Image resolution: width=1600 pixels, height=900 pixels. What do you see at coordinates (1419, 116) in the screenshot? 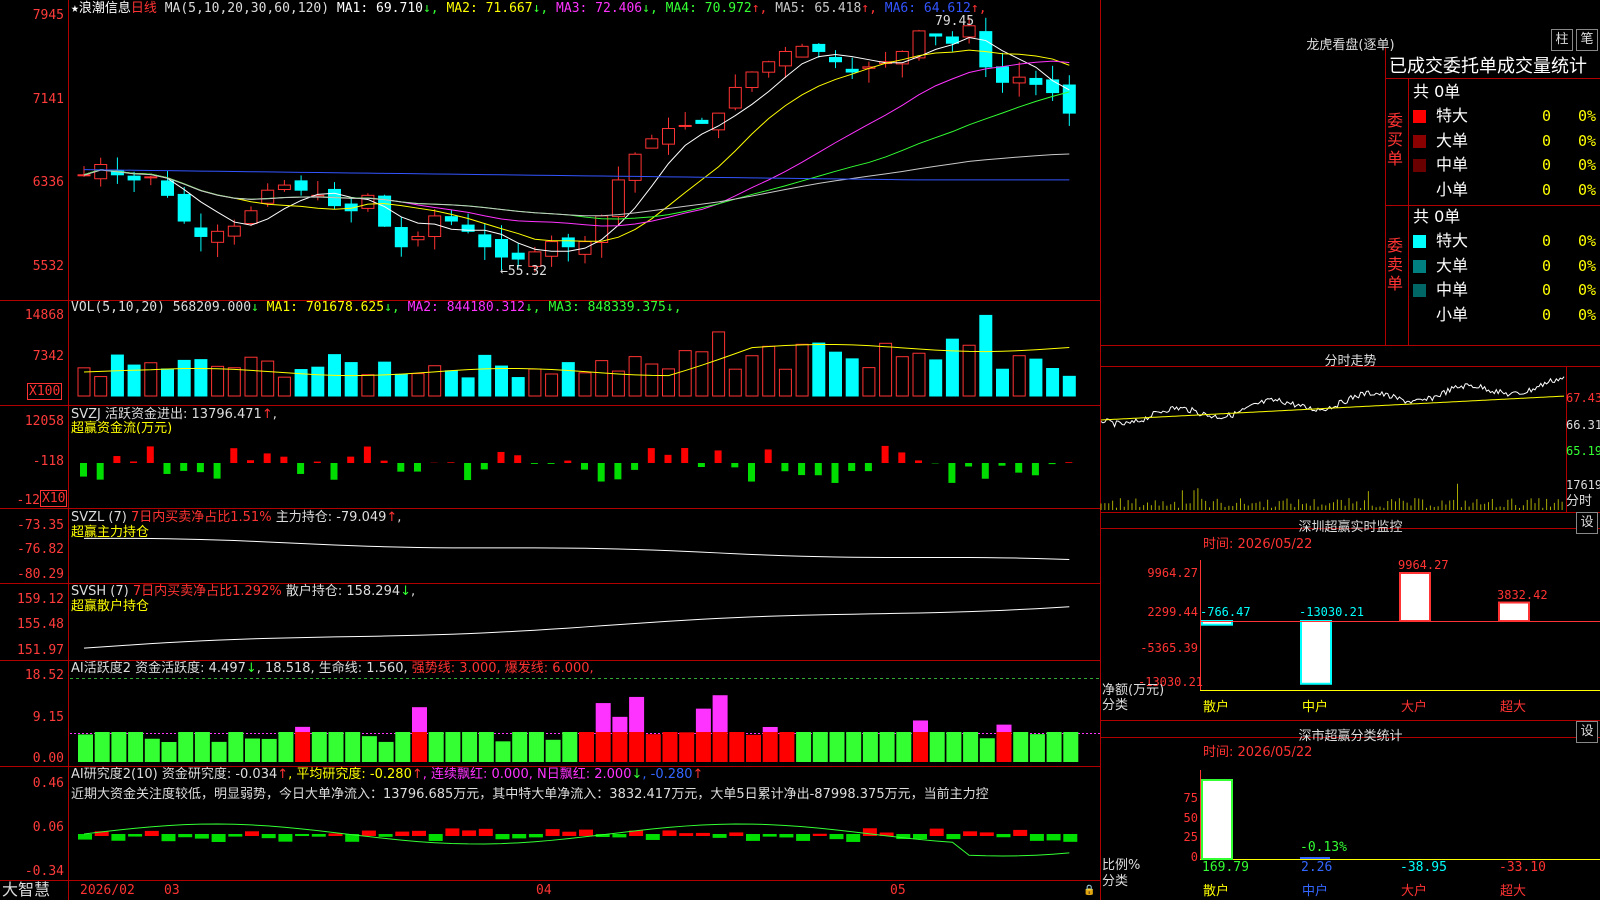
I see `legend-swatch` at bounding box center [1419, 116].